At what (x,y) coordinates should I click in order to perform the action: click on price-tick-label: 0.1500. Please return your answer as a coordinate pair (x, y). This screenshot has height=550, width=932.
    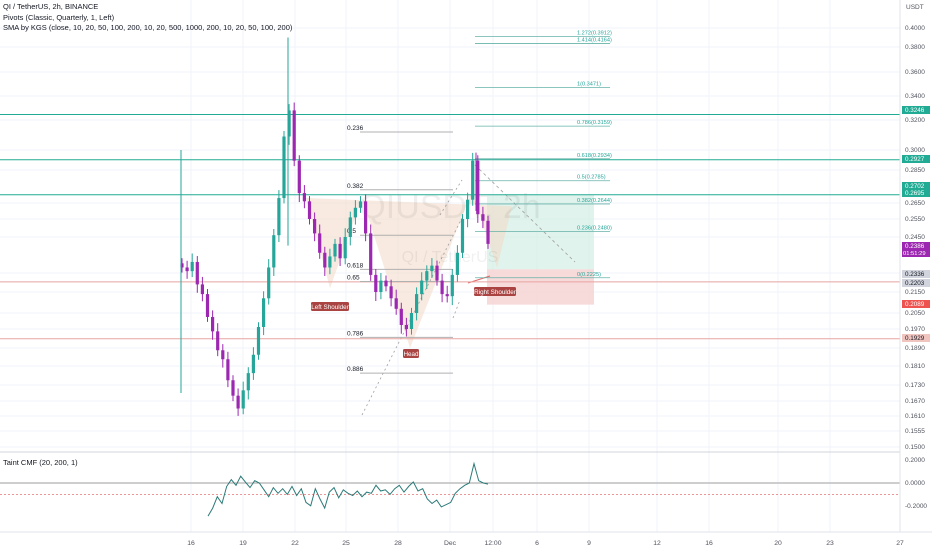
    Looking at the image, I should click on (915, 447).